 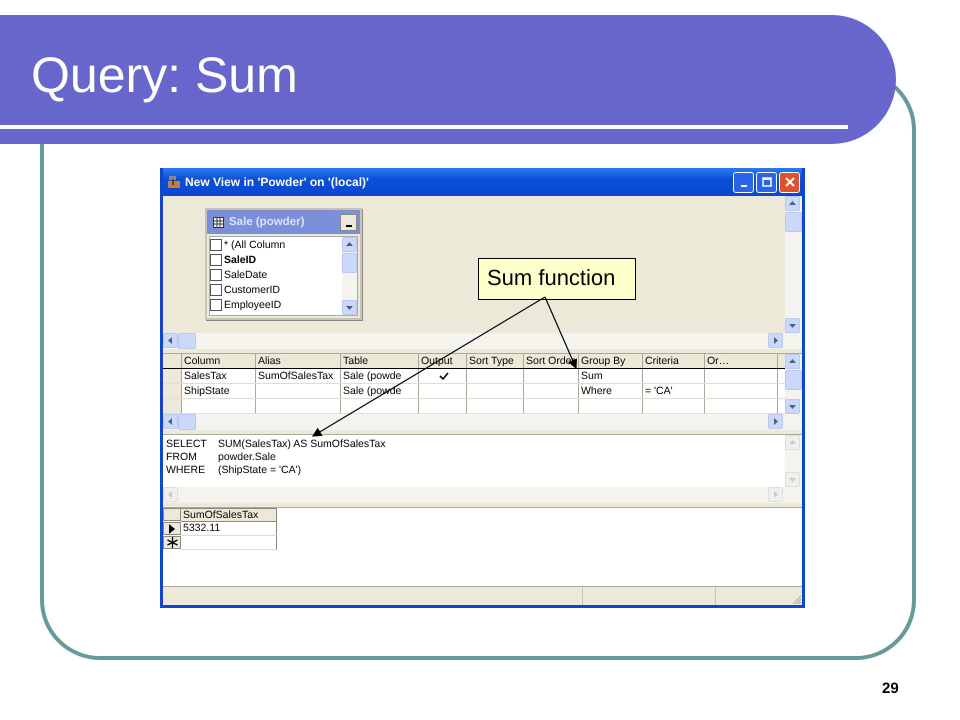 What do you see at coordinates (348, 222) in the screenshot?
I see `minimize-button` at bounding box center [348, 222].